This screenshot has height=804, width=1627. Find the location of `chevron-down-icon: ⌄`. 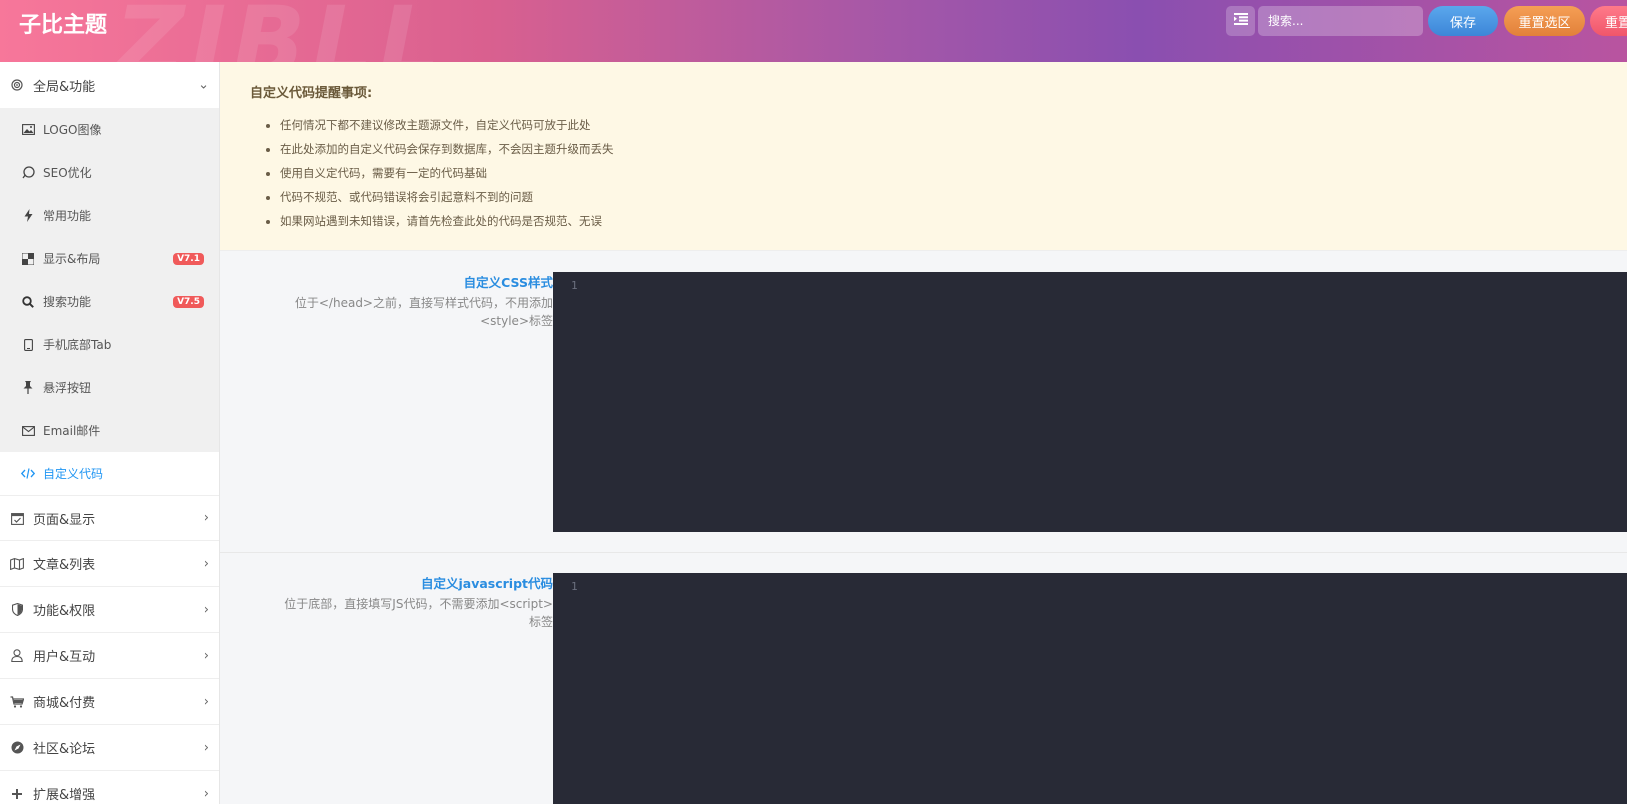

chevron-down-icon: ⌄ is located at coordinates (203, 85).